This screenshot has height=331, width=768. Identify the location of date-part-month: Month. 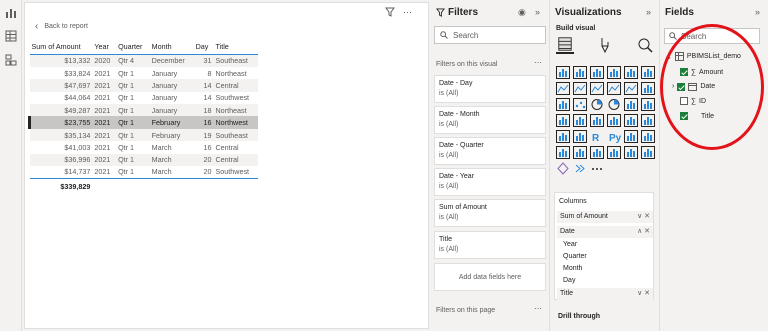
(572, 268).